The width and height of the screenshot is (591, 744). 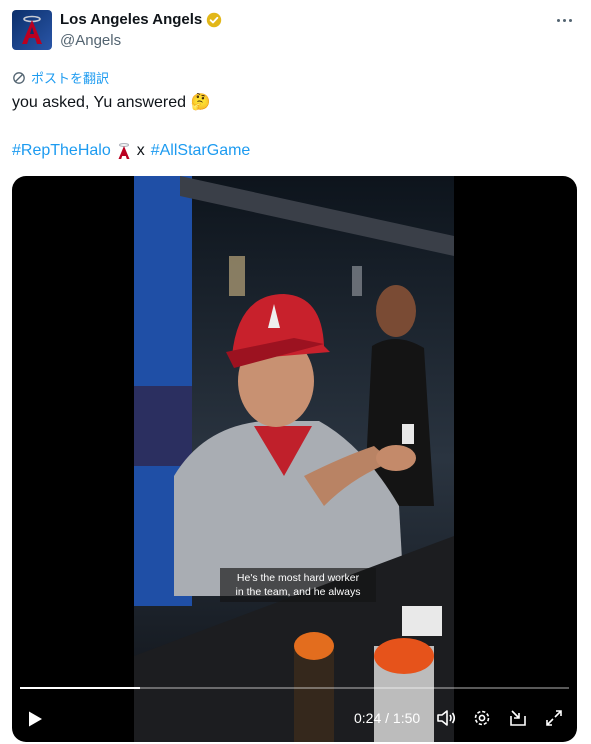 I want to click on play-icon, so click(x=35, y=719).